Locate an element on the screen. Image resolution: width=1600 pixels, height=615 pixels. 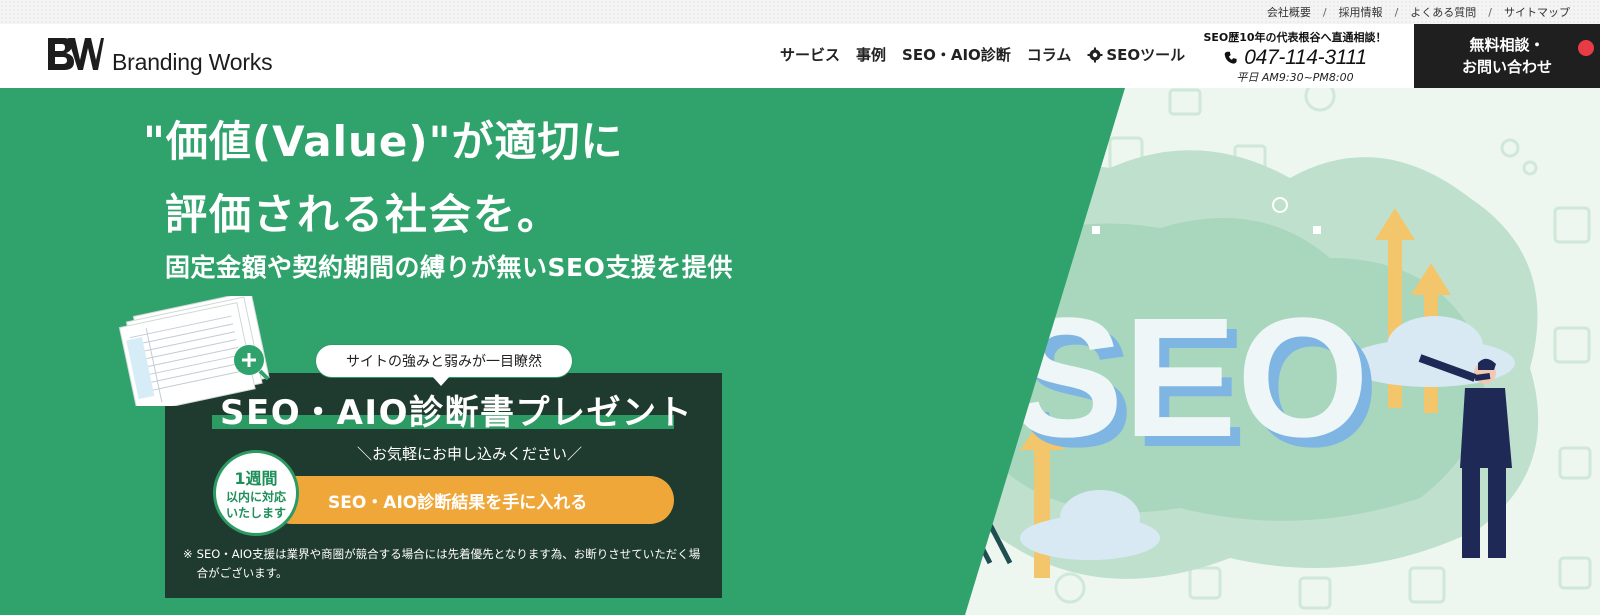
badge-line3: いたします is located at coordinates (255, 513).